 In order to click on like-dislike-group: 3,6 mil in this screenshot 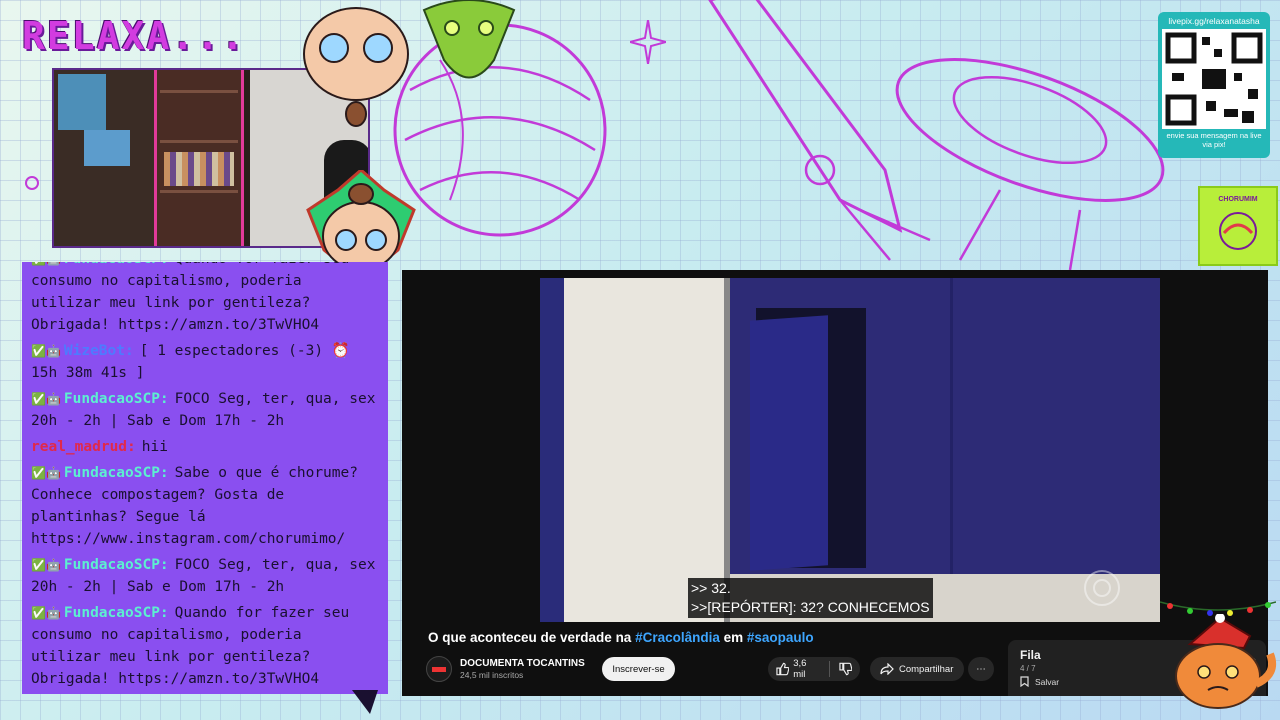, I will do `click(814, 669)`.